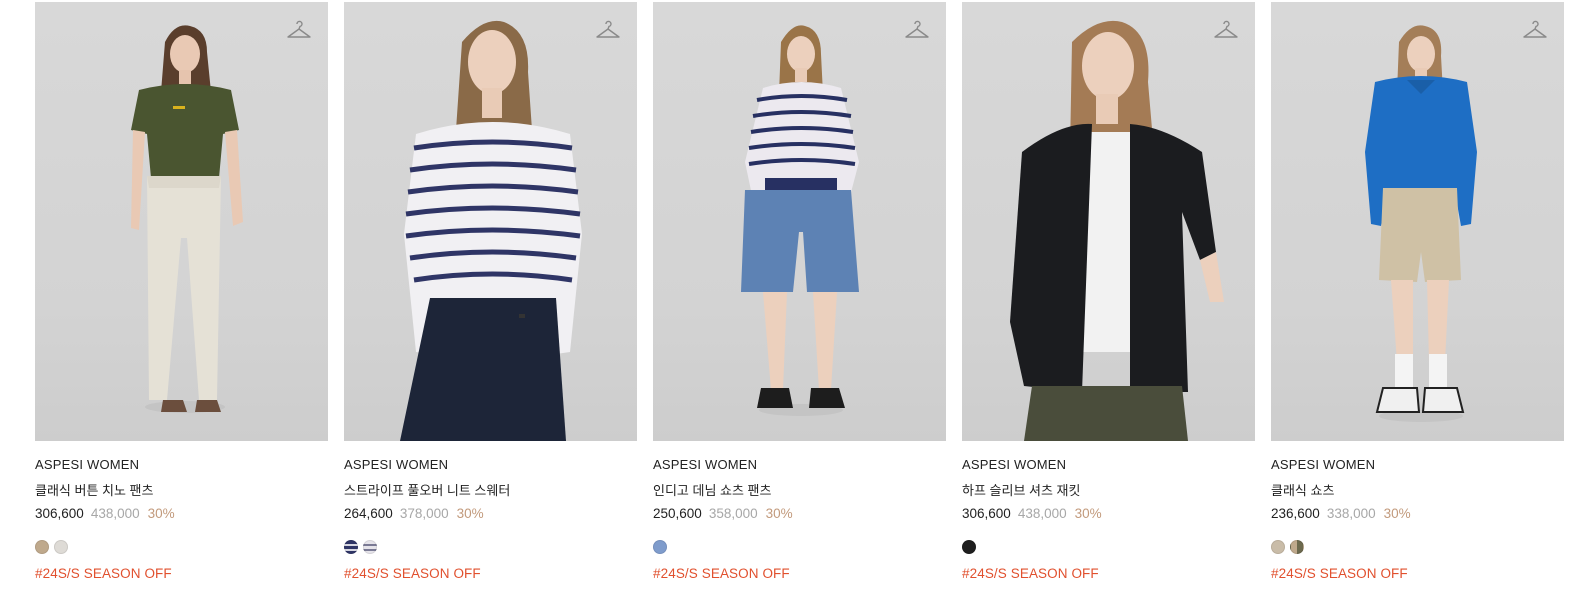 This screenshot has width=1596, height=592. What do you see at coordinates (677, 513) in the screenshot?
I see `sale-price: 250,600` at bounding box center [677, 513].